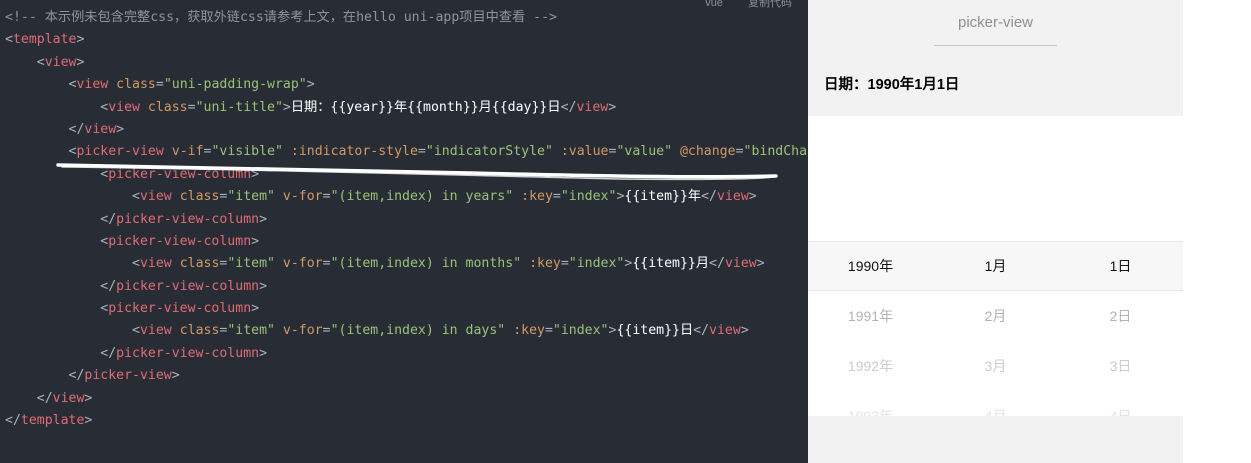 This screenshot has height=463, width=1251. What do you see at coordinates (406, 376) in the screenshot?
I see `code-line: </picker-view>` at bounding box center [406, 376].